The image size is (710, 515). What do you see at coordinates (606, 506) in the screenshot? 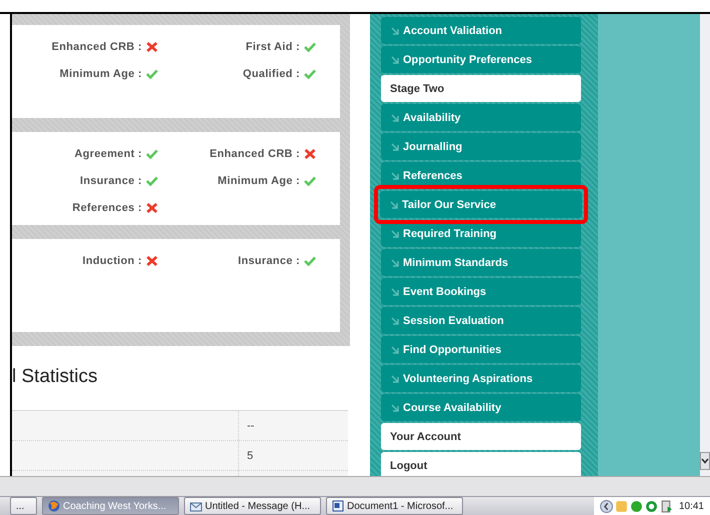
I see `chevron-icon` at bounding box center [606, 506].